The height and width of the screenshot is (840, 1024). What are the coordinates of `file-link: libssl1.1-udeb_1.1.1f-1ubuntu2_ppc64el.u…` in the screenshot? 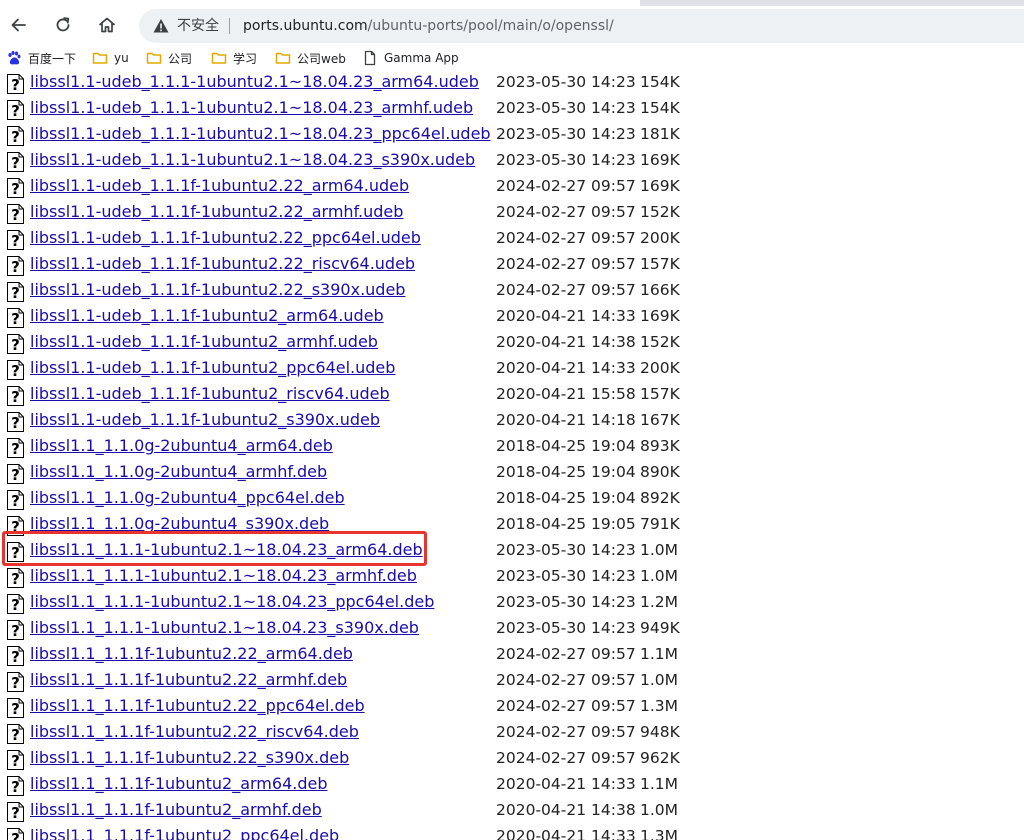 It's located at (212, 368).